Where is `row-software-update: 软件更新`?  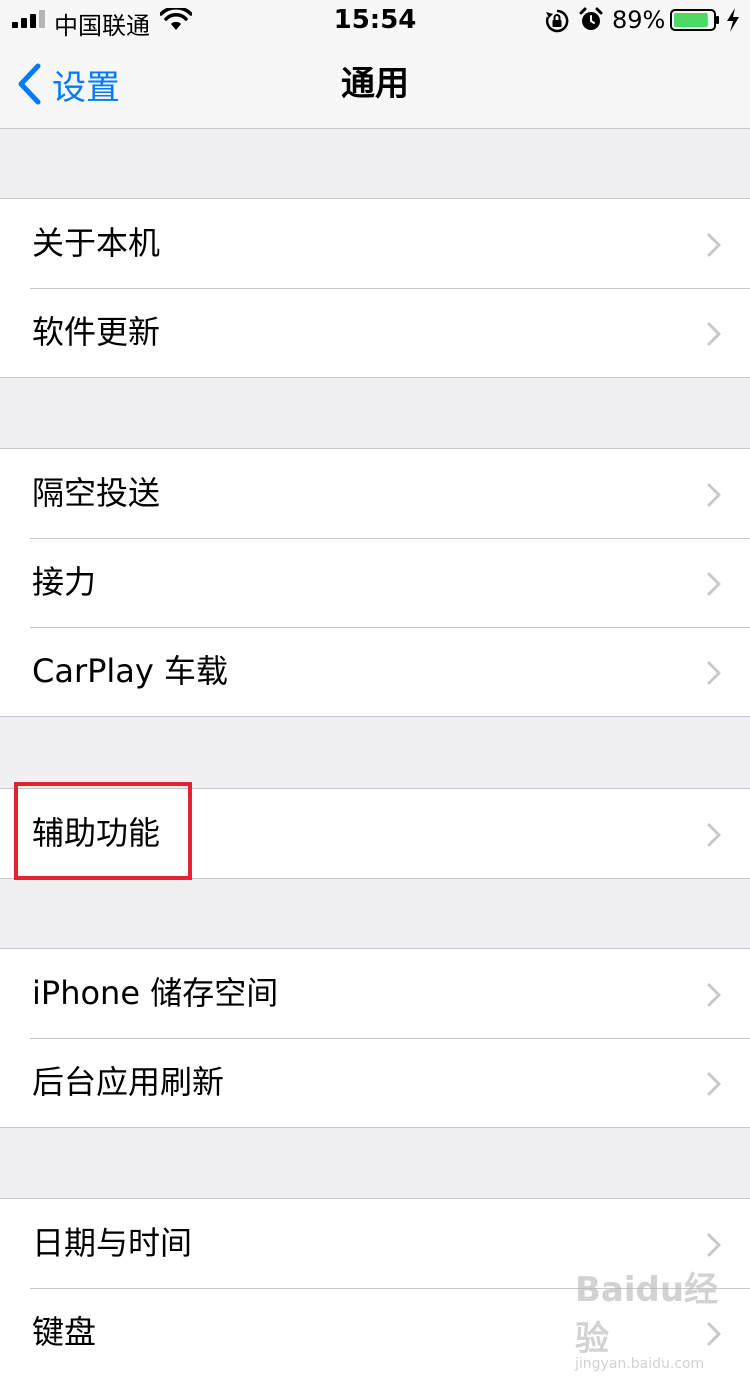
row-software-update: 软件更新 is located at coordinates (375, 332).